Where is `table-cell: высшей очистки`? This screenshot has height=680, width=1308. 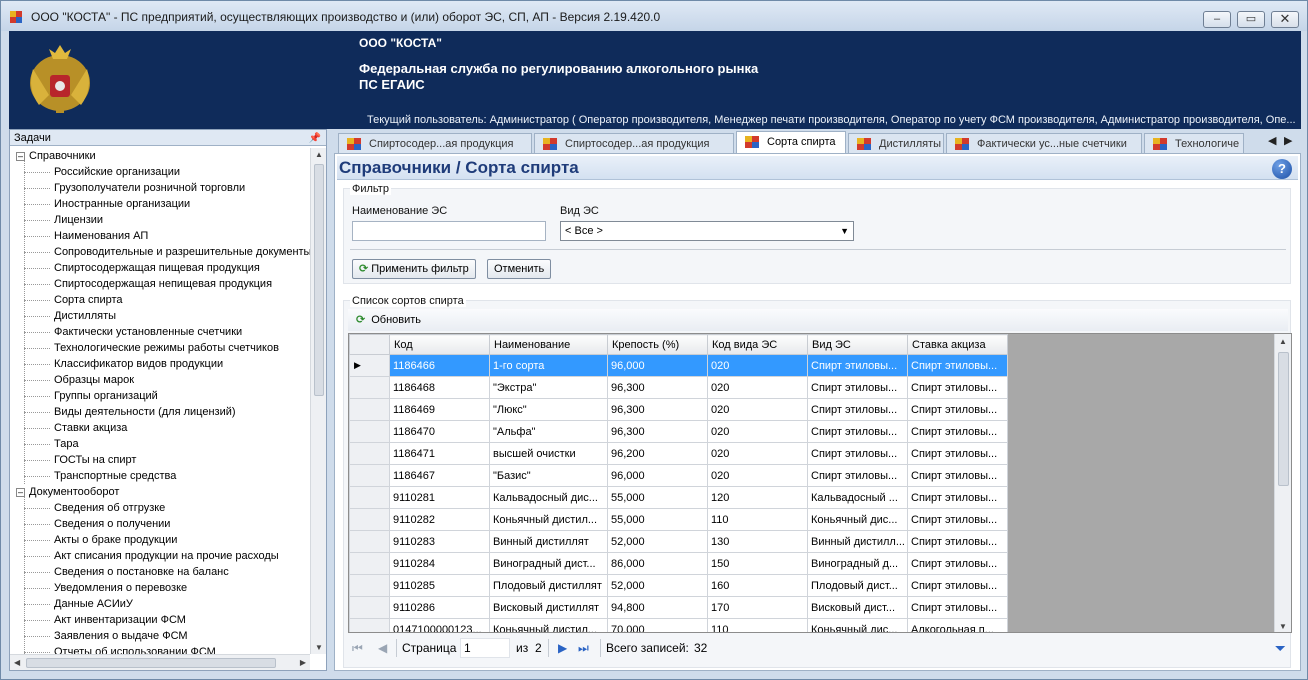
table-cell: высшей очистки is located at coordinates (548, 453).